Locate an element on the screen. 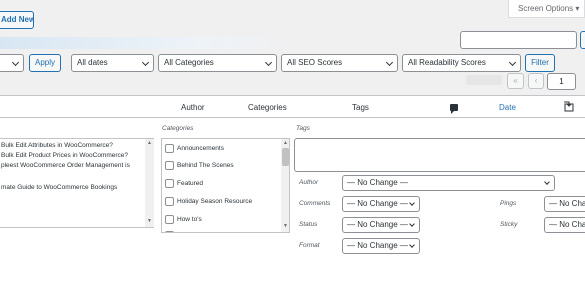 Image resolution: width=585 pixels, height=284 pixels. bulk-actions-select is located at coordinates (12, 63).